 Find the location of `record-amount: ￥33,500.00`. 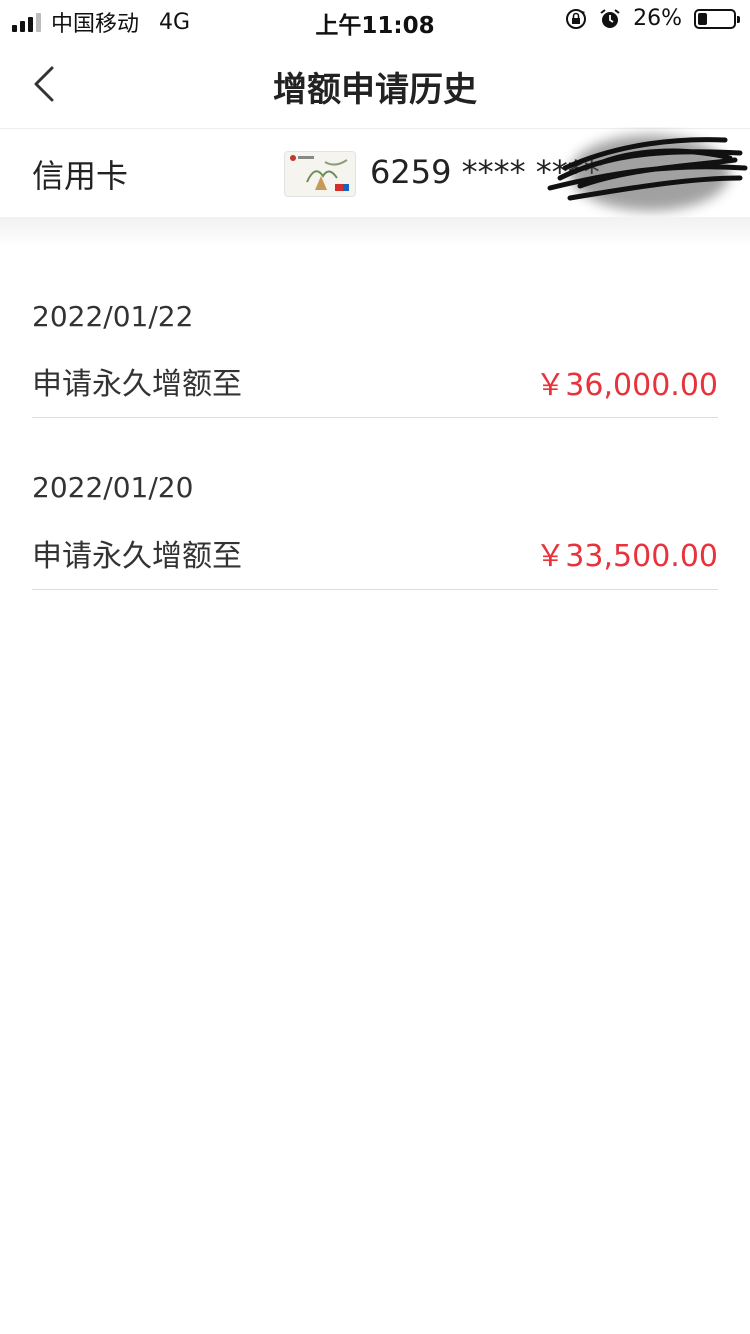

record-amount: ￥33,500.00 is located at coordinates (626, 556).